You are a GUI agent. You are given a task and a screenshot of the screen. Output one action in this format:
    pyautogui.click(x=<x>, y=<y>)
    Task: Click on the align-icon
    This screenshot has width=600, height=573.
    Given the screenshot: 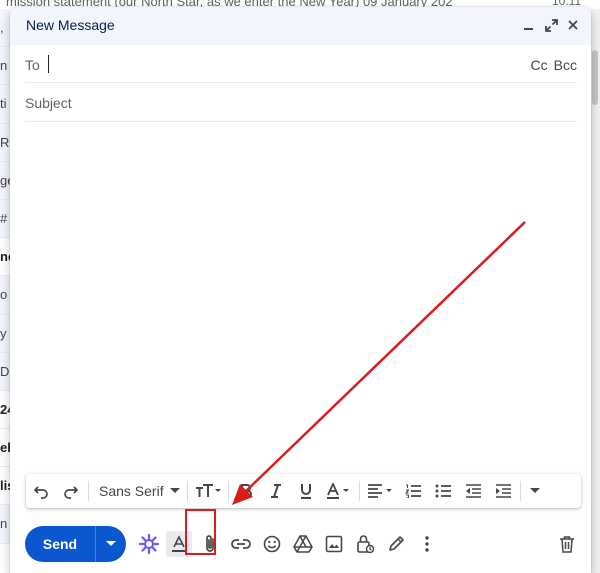 What is the action you would take?
    pyautogui.click(x=380, y=491)
    